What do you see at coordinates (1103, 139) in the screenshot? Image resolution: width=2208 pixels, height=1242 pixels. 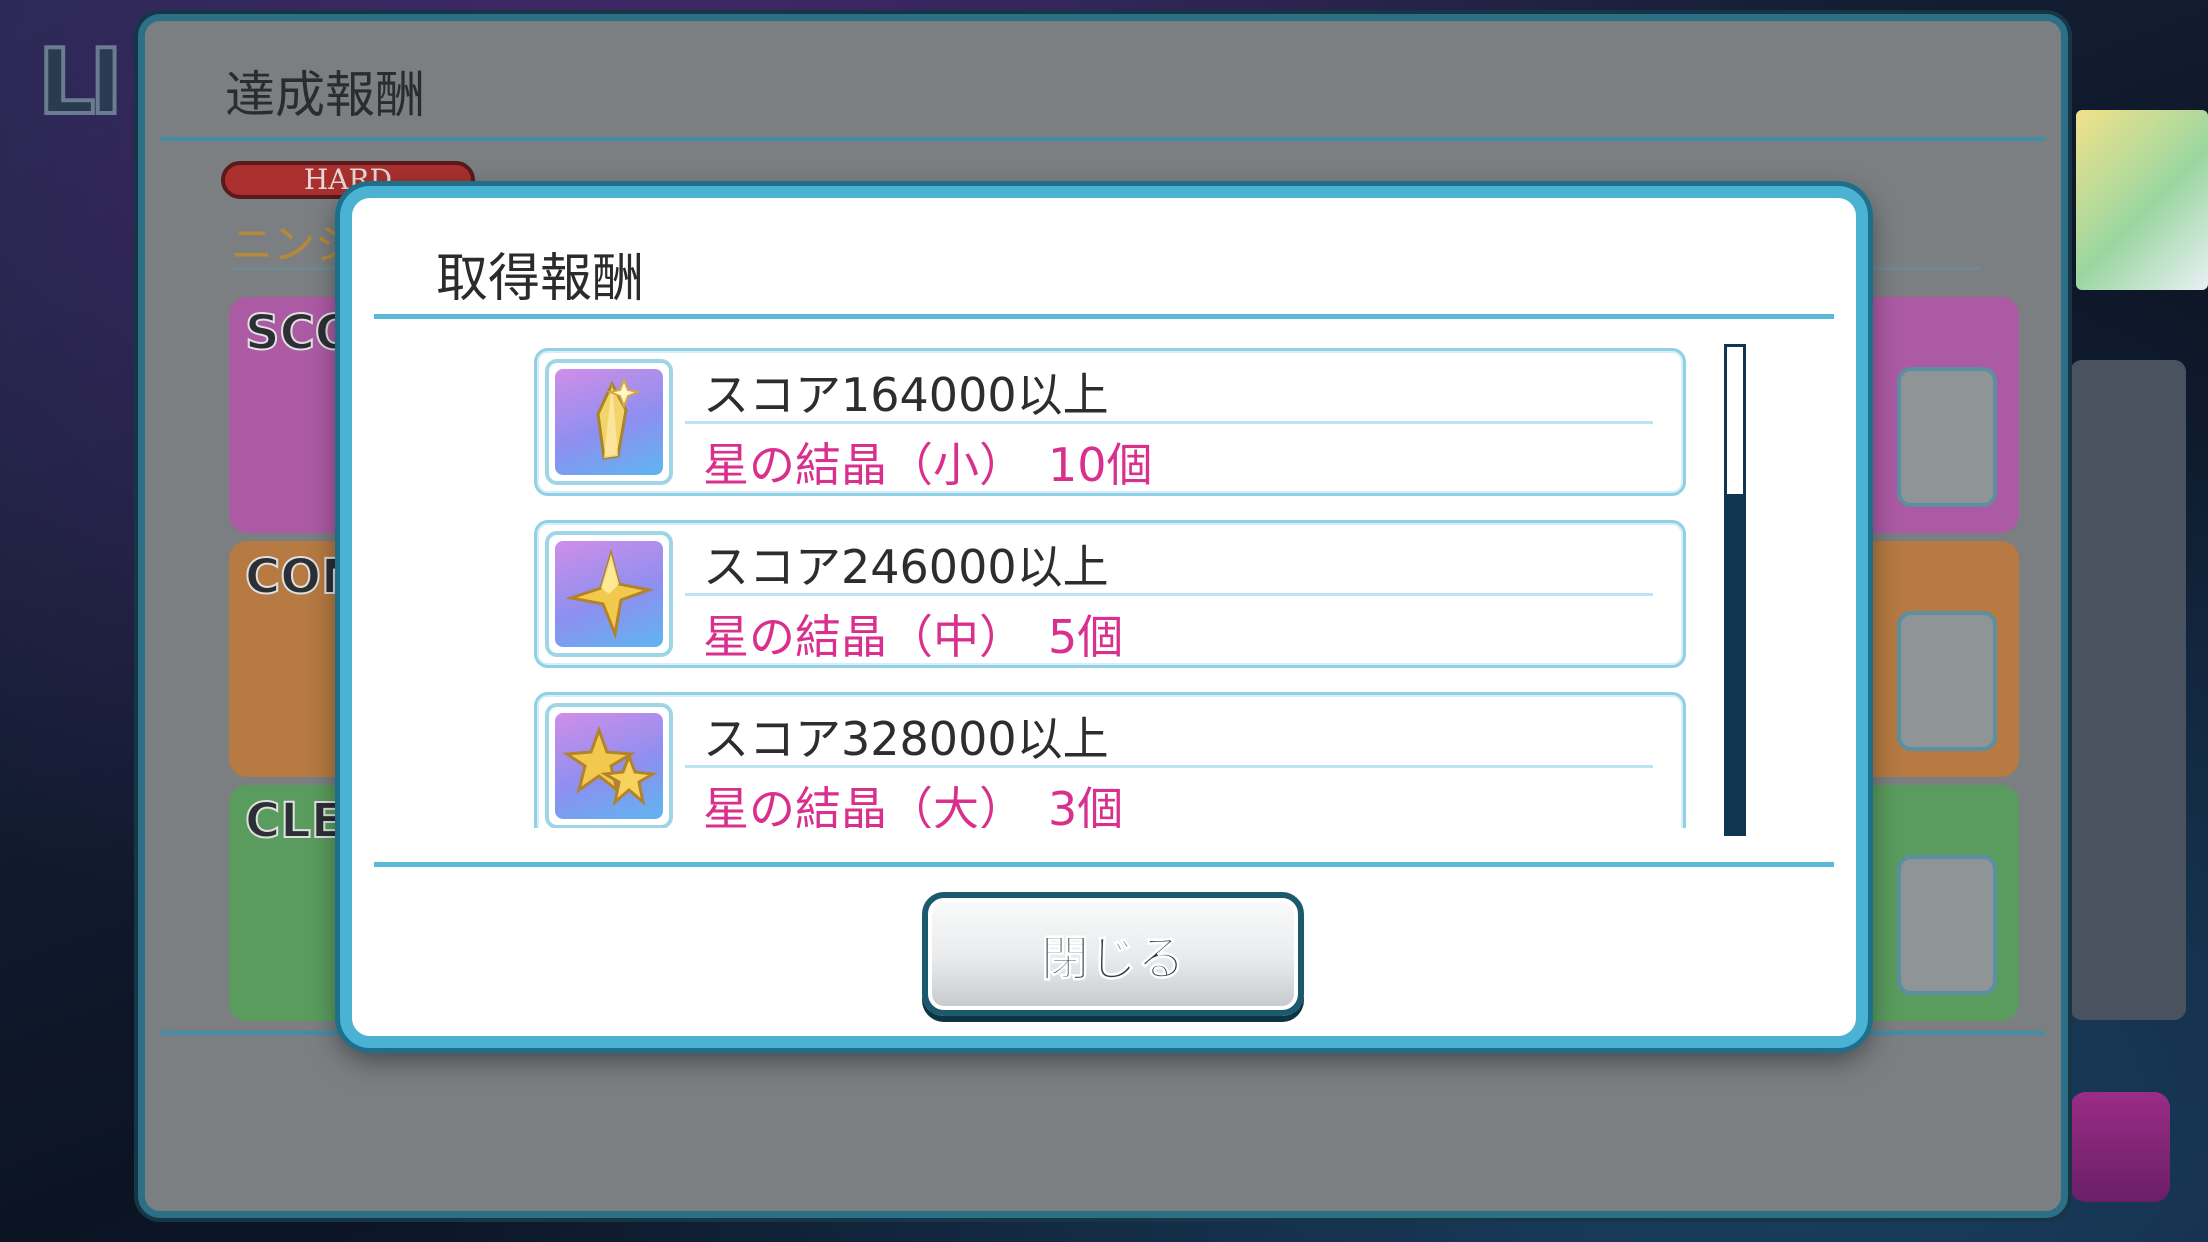 I see `title-divider` at bounding box center [1103, 139].